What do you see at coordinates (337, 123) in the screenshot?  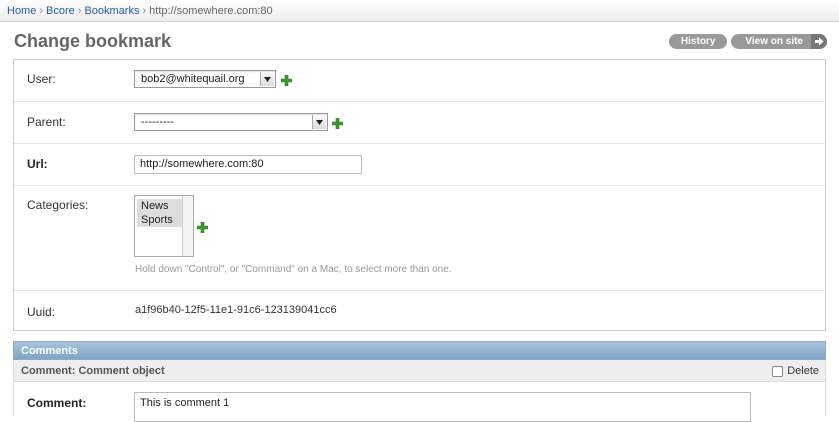 I see `add-parent-icon` at bounding box center [337, 123].